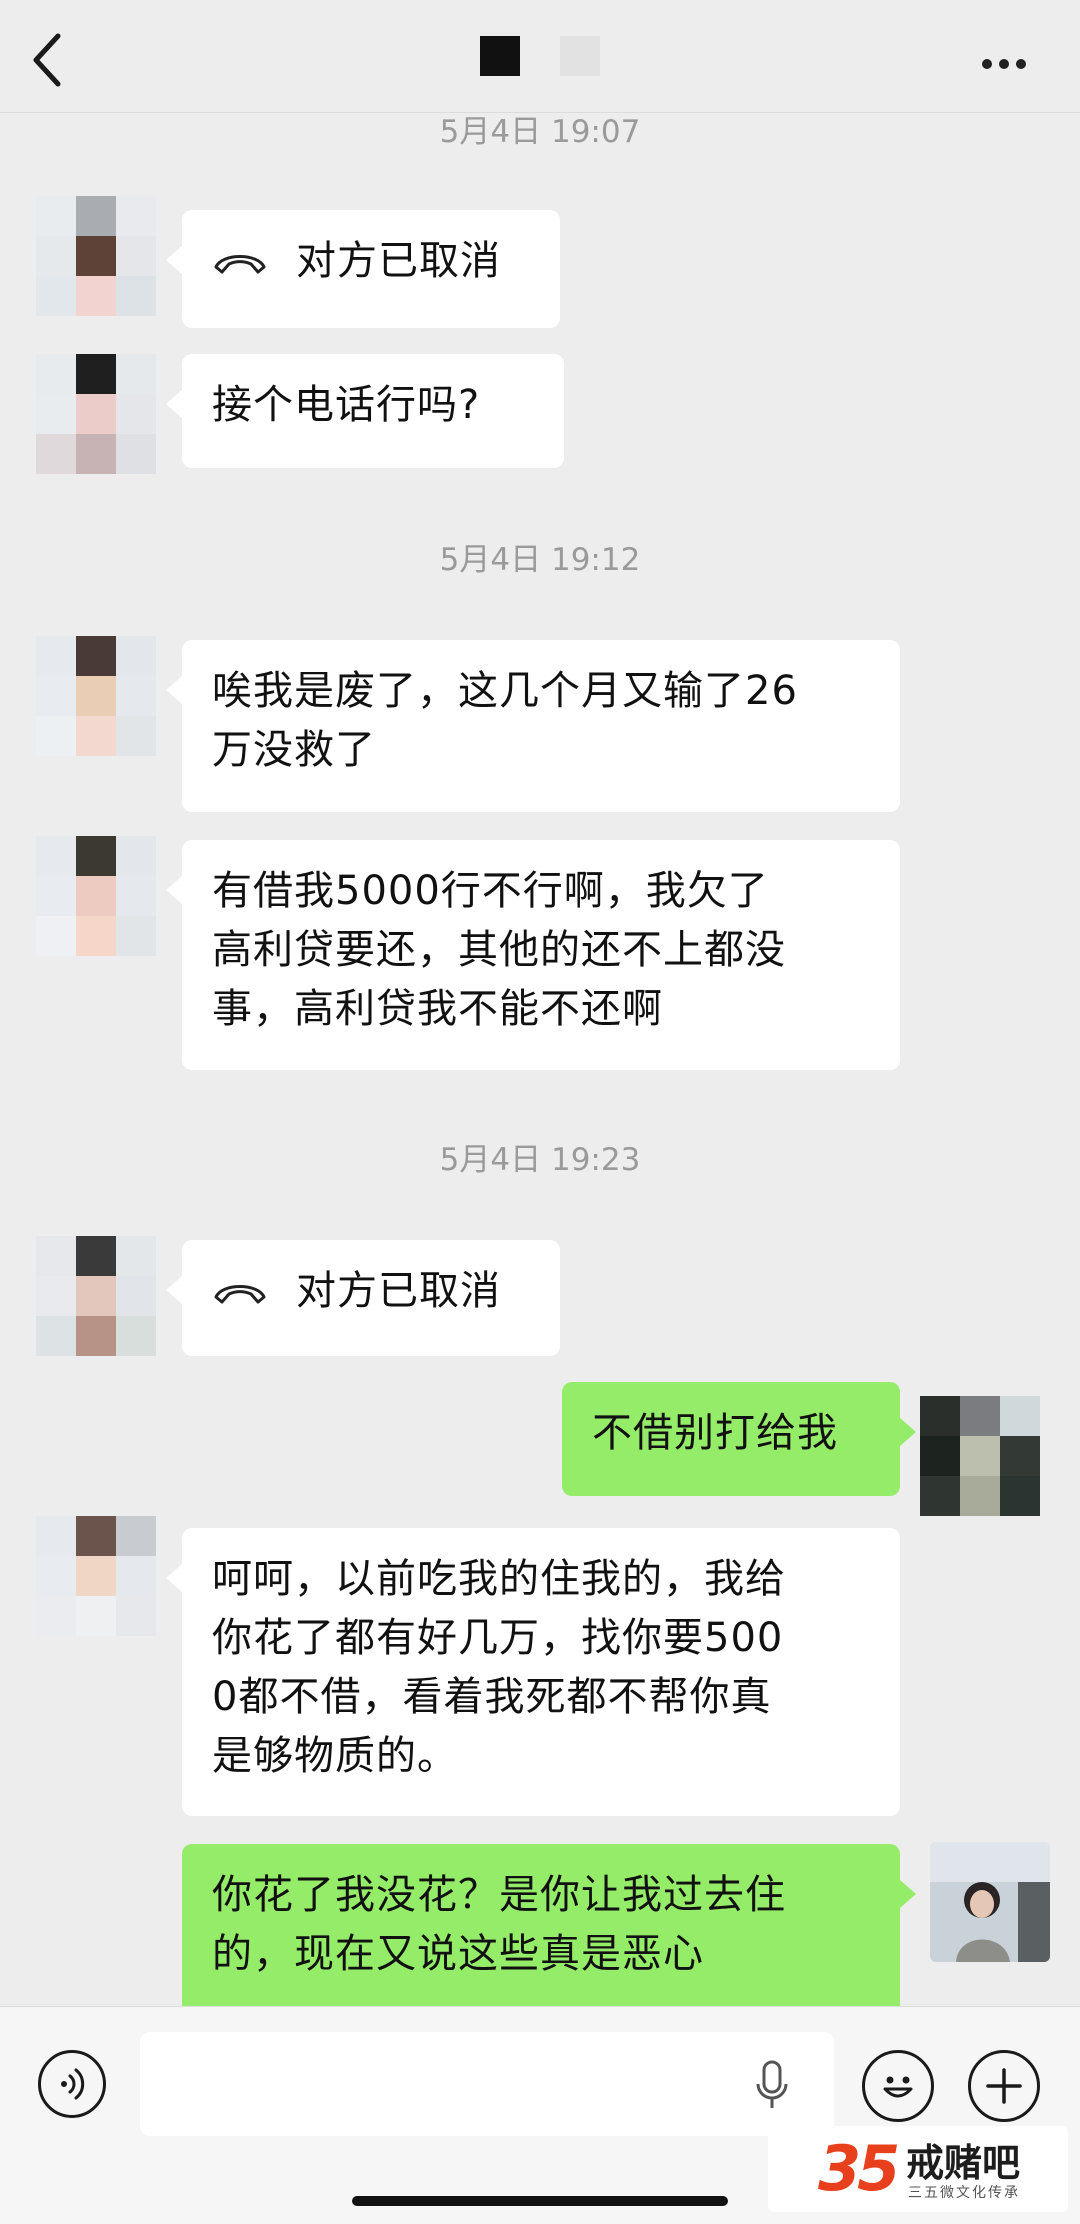 Image resolution: width=1080 pixels, height=2224 pixels. What do you see at coordinates (499, 1895) in the screenshot?
I see `message-line: 你花了我没花？是你让我过去住` at bounding box center [499, 1895].